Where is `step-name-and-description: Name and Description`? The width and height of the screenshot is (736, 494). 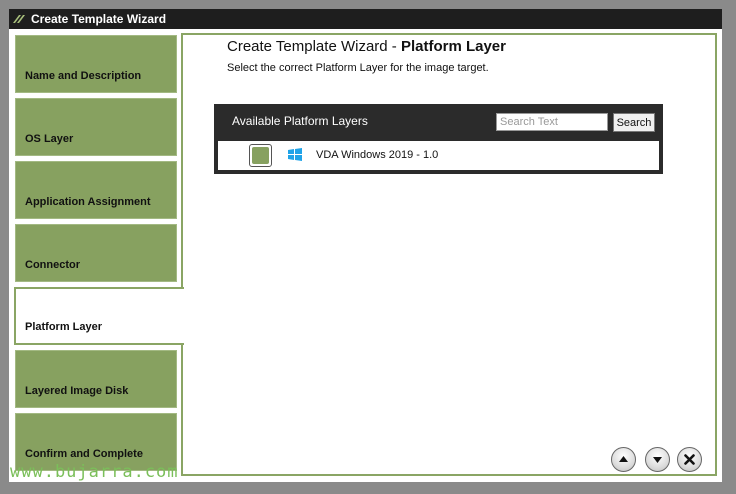 step-name-and-description: Name and Description is located at coordinates (96, 64).